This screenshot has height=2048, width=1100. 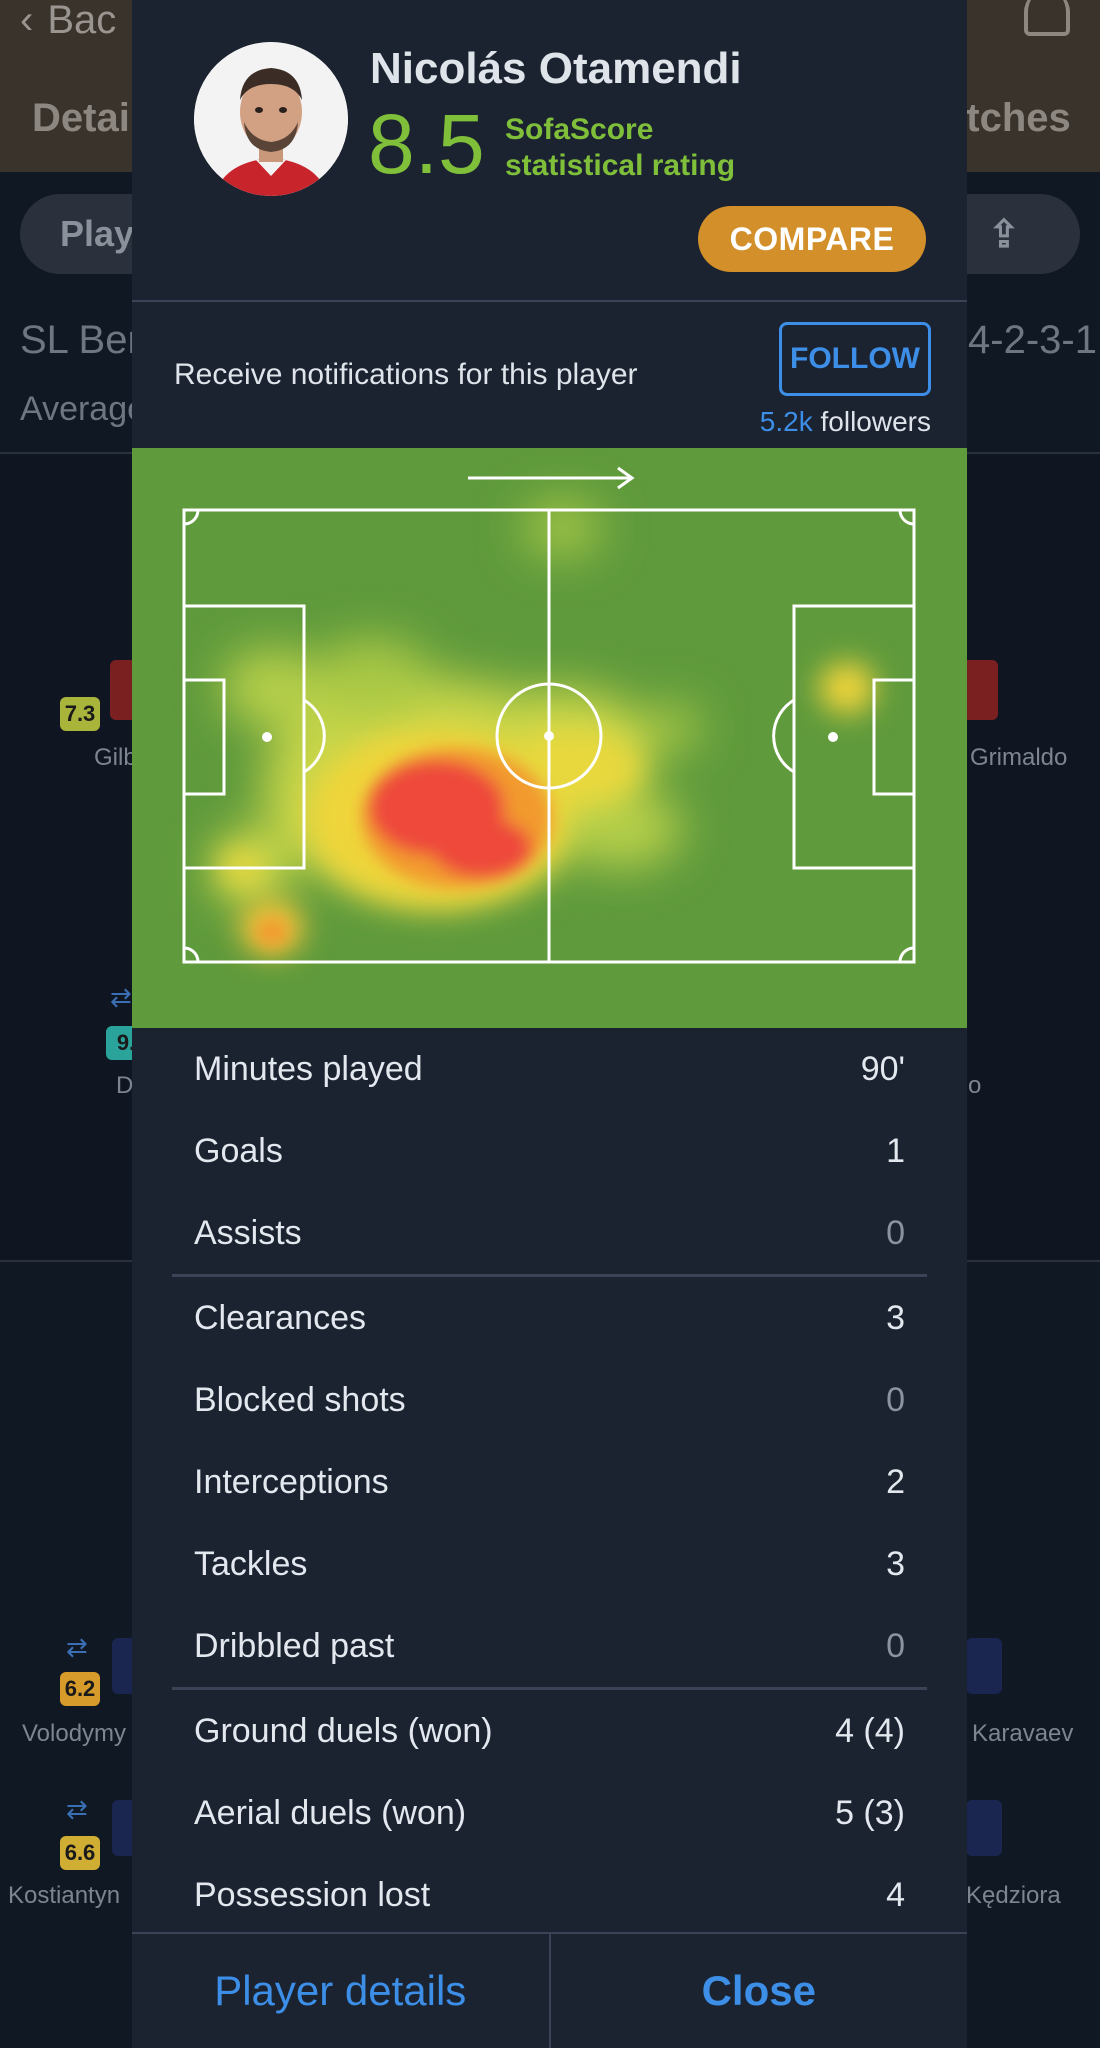 I want to click on stat-label: Interceptions, so click(x=291, y=1481).